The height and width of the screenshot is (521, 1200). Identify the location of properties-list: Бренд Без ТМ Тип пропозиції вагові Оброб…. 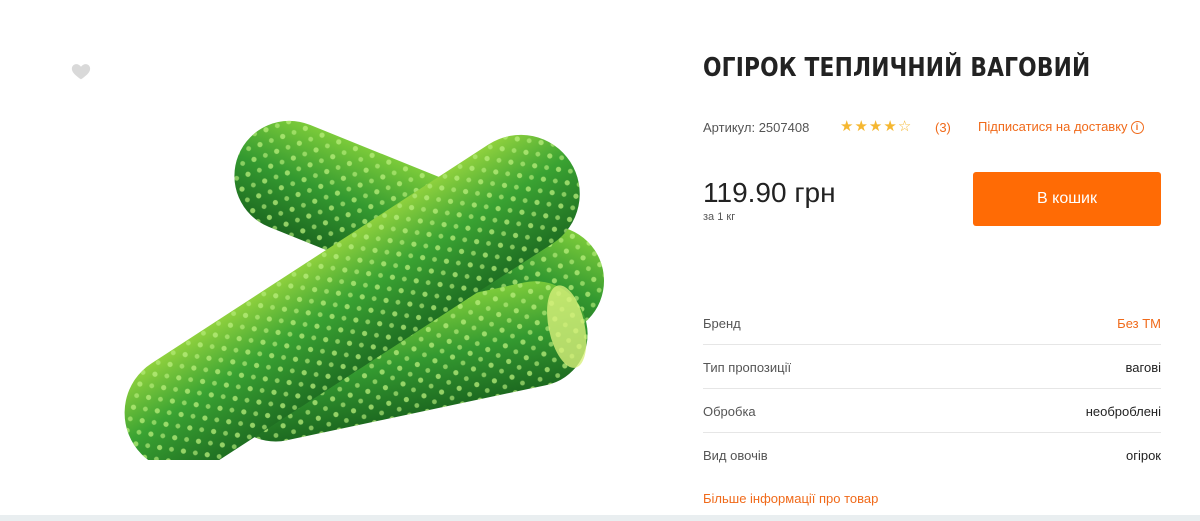
(932, 388).